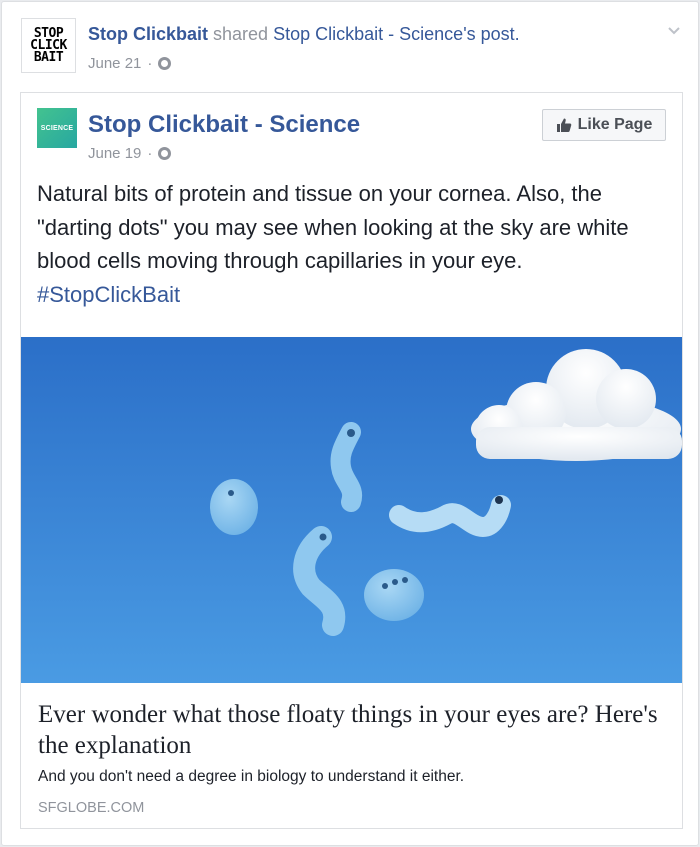  I want to click on post-meta: June 19 ·, so click(130, 153).